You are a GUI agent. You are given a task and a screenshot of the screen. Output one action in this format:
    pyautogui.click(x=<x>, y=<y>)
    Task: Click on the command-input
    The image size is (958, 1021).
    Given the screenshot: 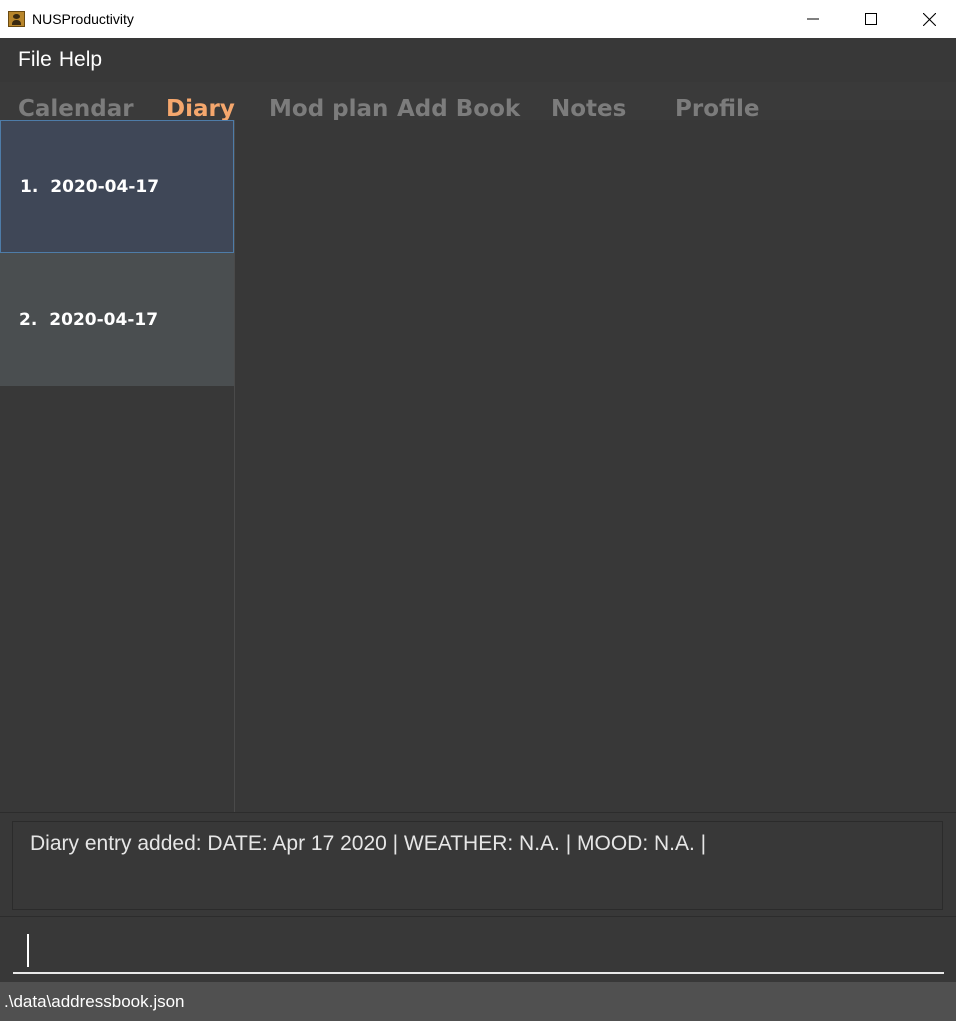 What is the action you would take?
    pyautogui.click(x=478, y=950)
    